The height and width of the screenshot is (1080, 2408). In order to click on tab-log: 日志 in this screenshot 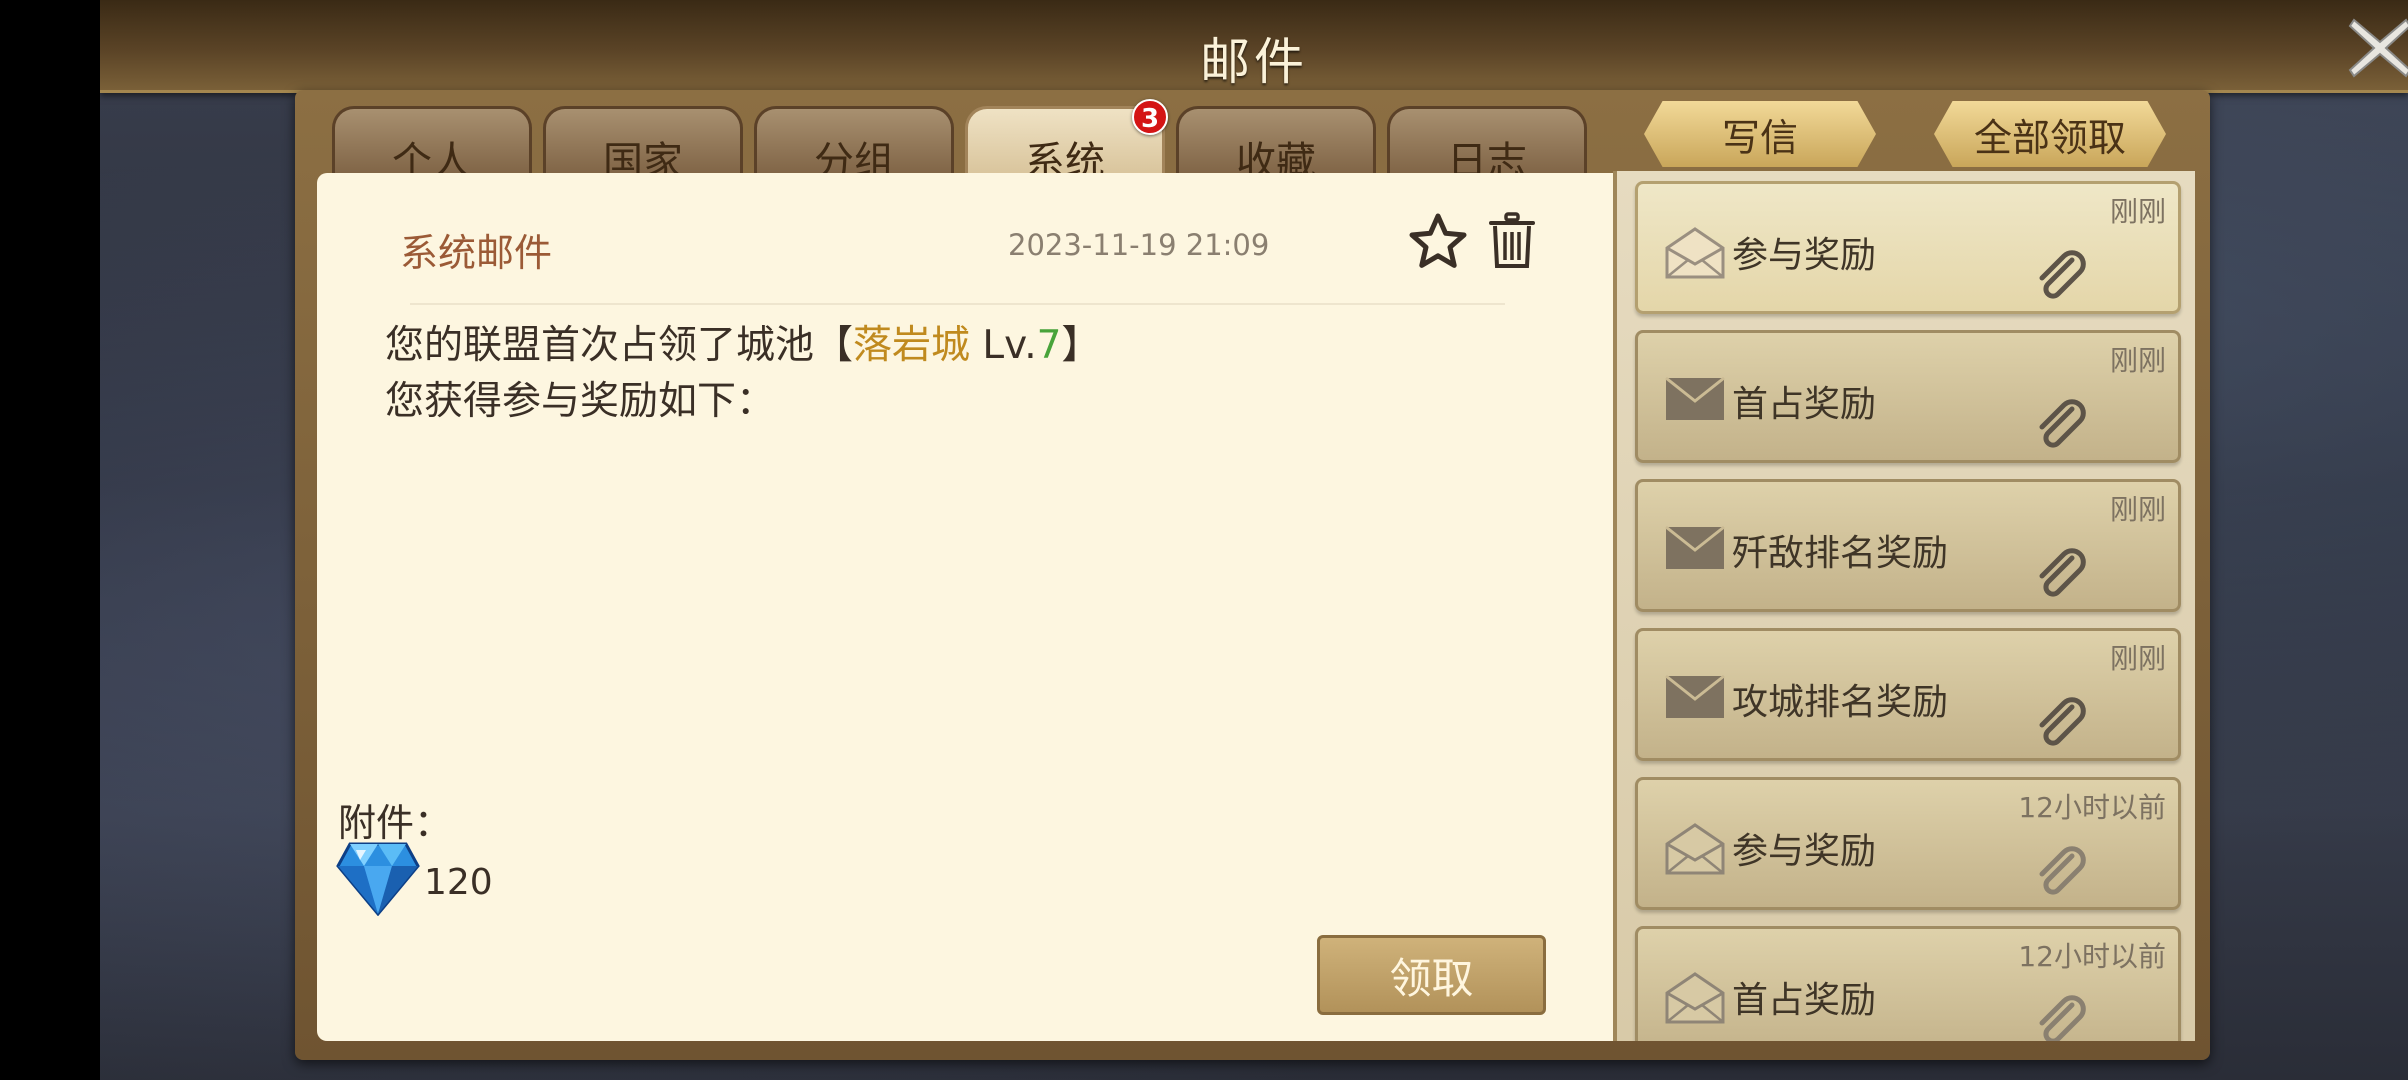, I will do `click(1487, 142)`.